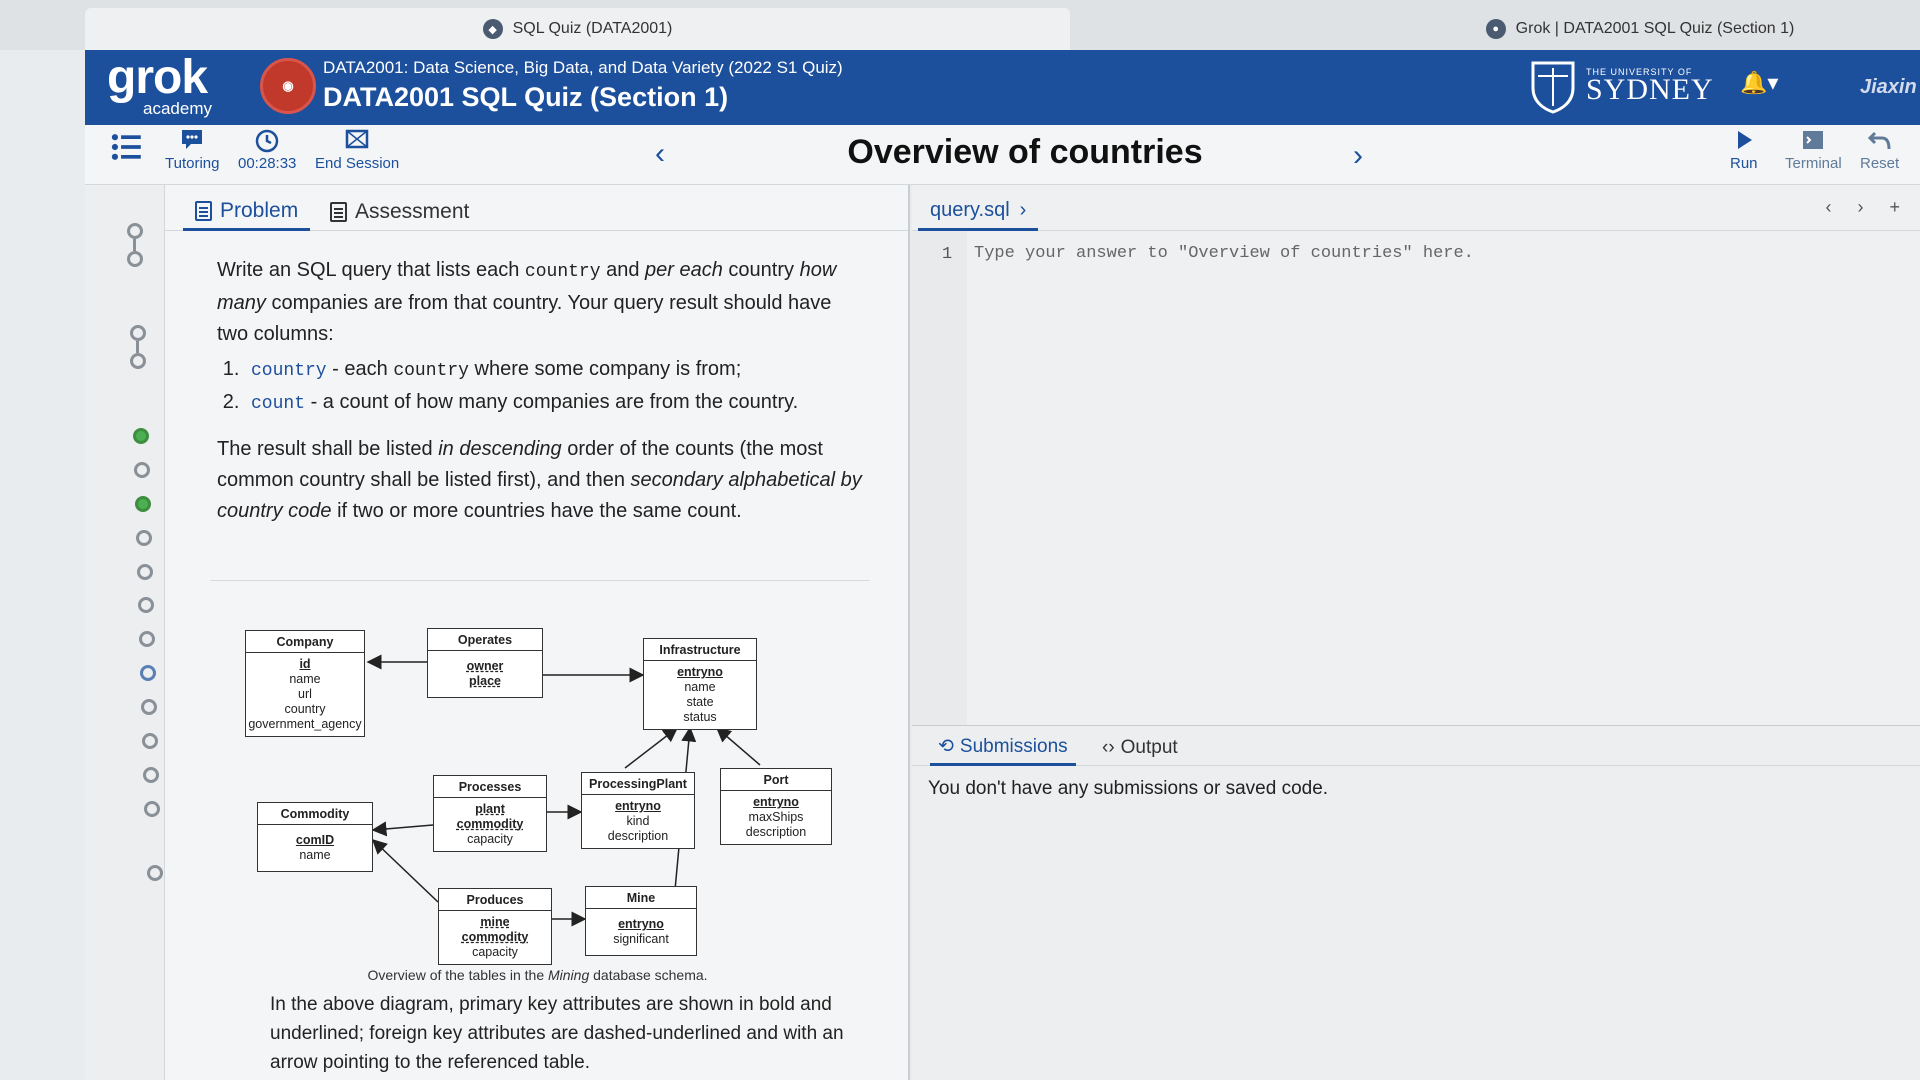 The image size is (1920, 1080). What do you see at coordinates (490, 787) in the screenshot?
I see `table-title: Processes` at bounding box center [490, 787].